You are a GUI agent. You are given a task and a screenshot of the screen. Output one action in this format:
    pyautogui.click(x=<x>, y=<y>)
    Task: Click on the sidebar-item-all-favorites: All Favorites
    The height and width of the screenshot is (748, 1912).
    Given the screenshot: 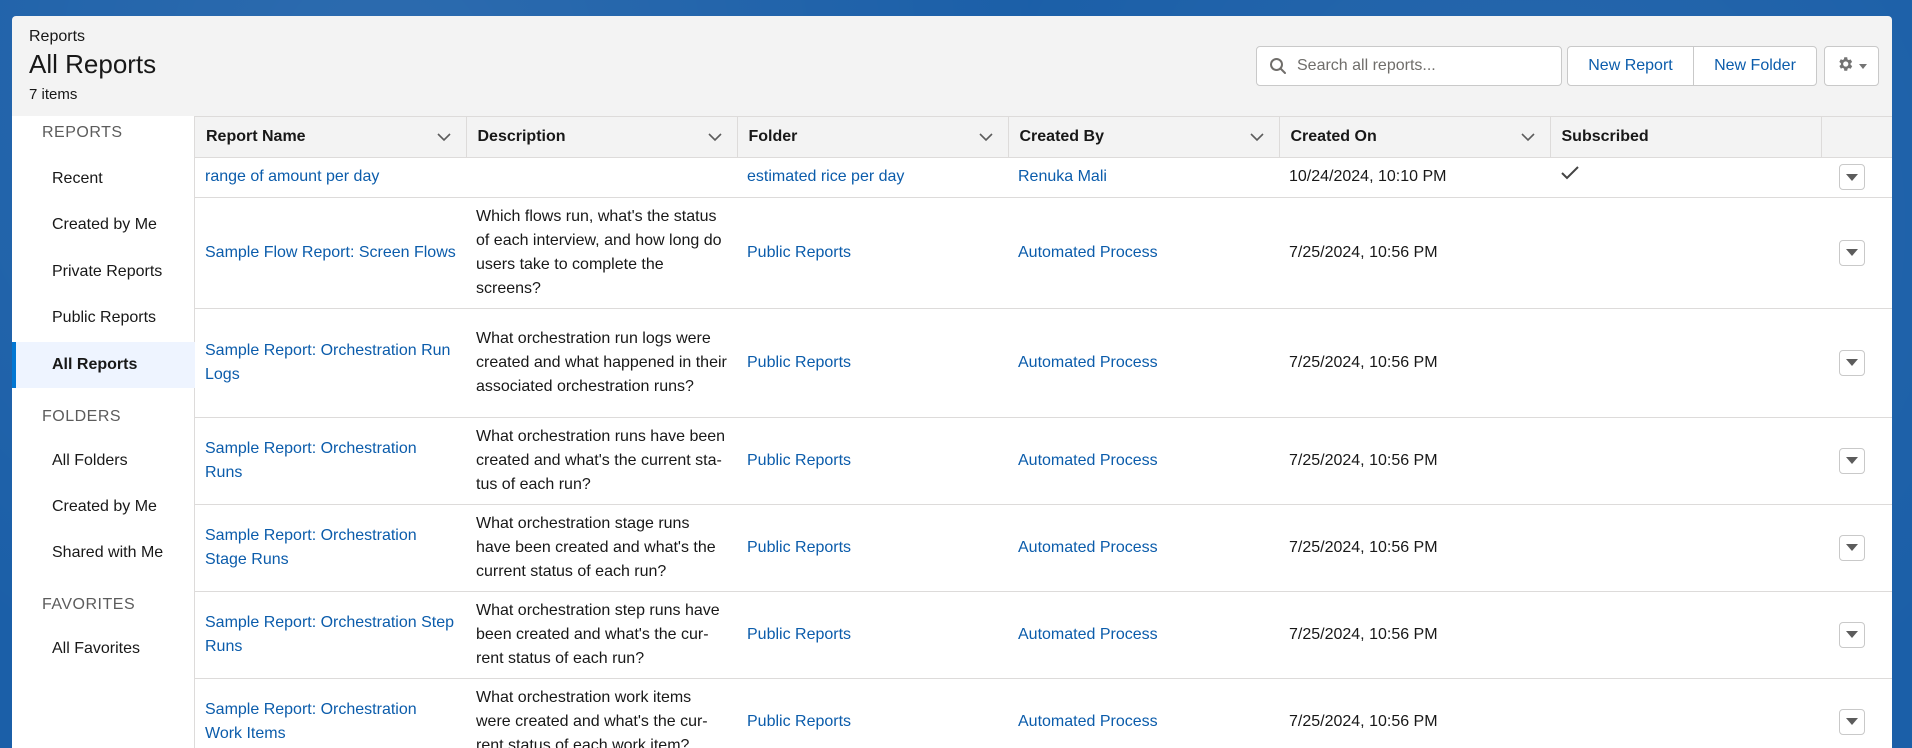 What is the action you would take?
    pyautogui.click(x=103, y=649)
    